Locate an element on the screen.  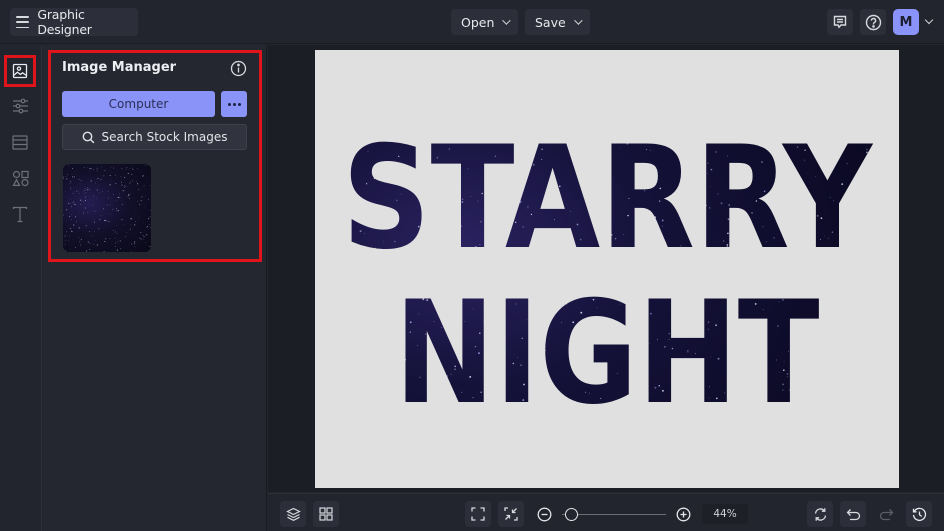
search-stock-images-button: Search Stock Images is located at coordinates (154, 137).